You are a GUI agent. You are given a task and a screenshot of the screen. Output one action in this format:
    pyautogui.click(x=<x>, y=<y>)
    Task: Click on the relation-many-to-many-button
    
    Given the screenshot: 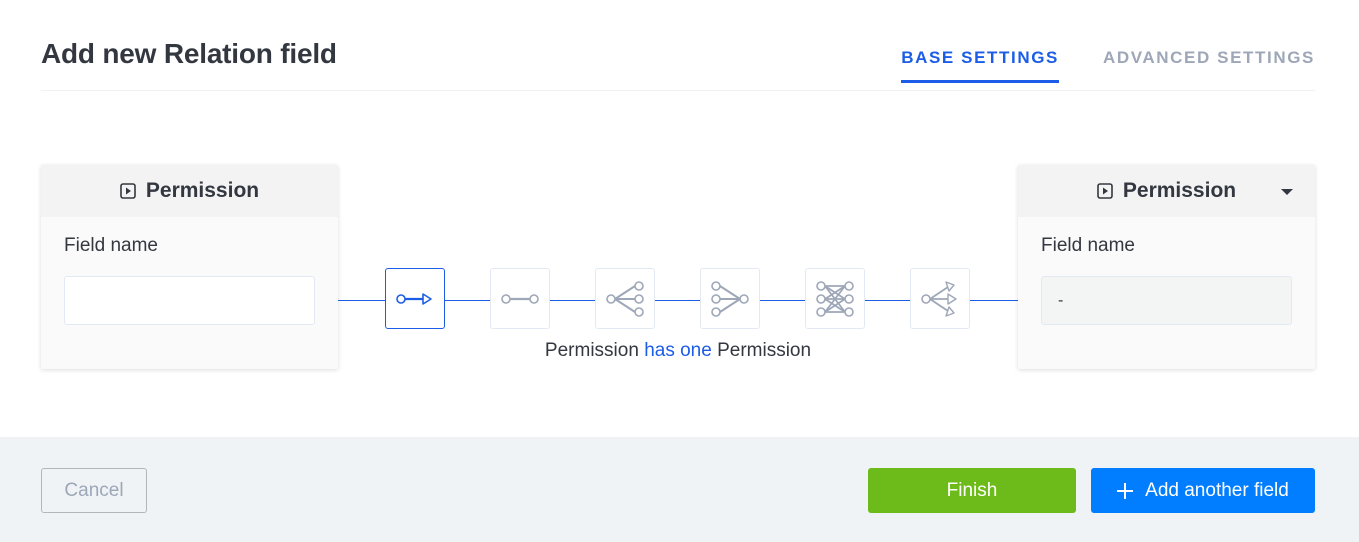 What is the action you would take?
    pyautogui.click(x=835, y=298)
    